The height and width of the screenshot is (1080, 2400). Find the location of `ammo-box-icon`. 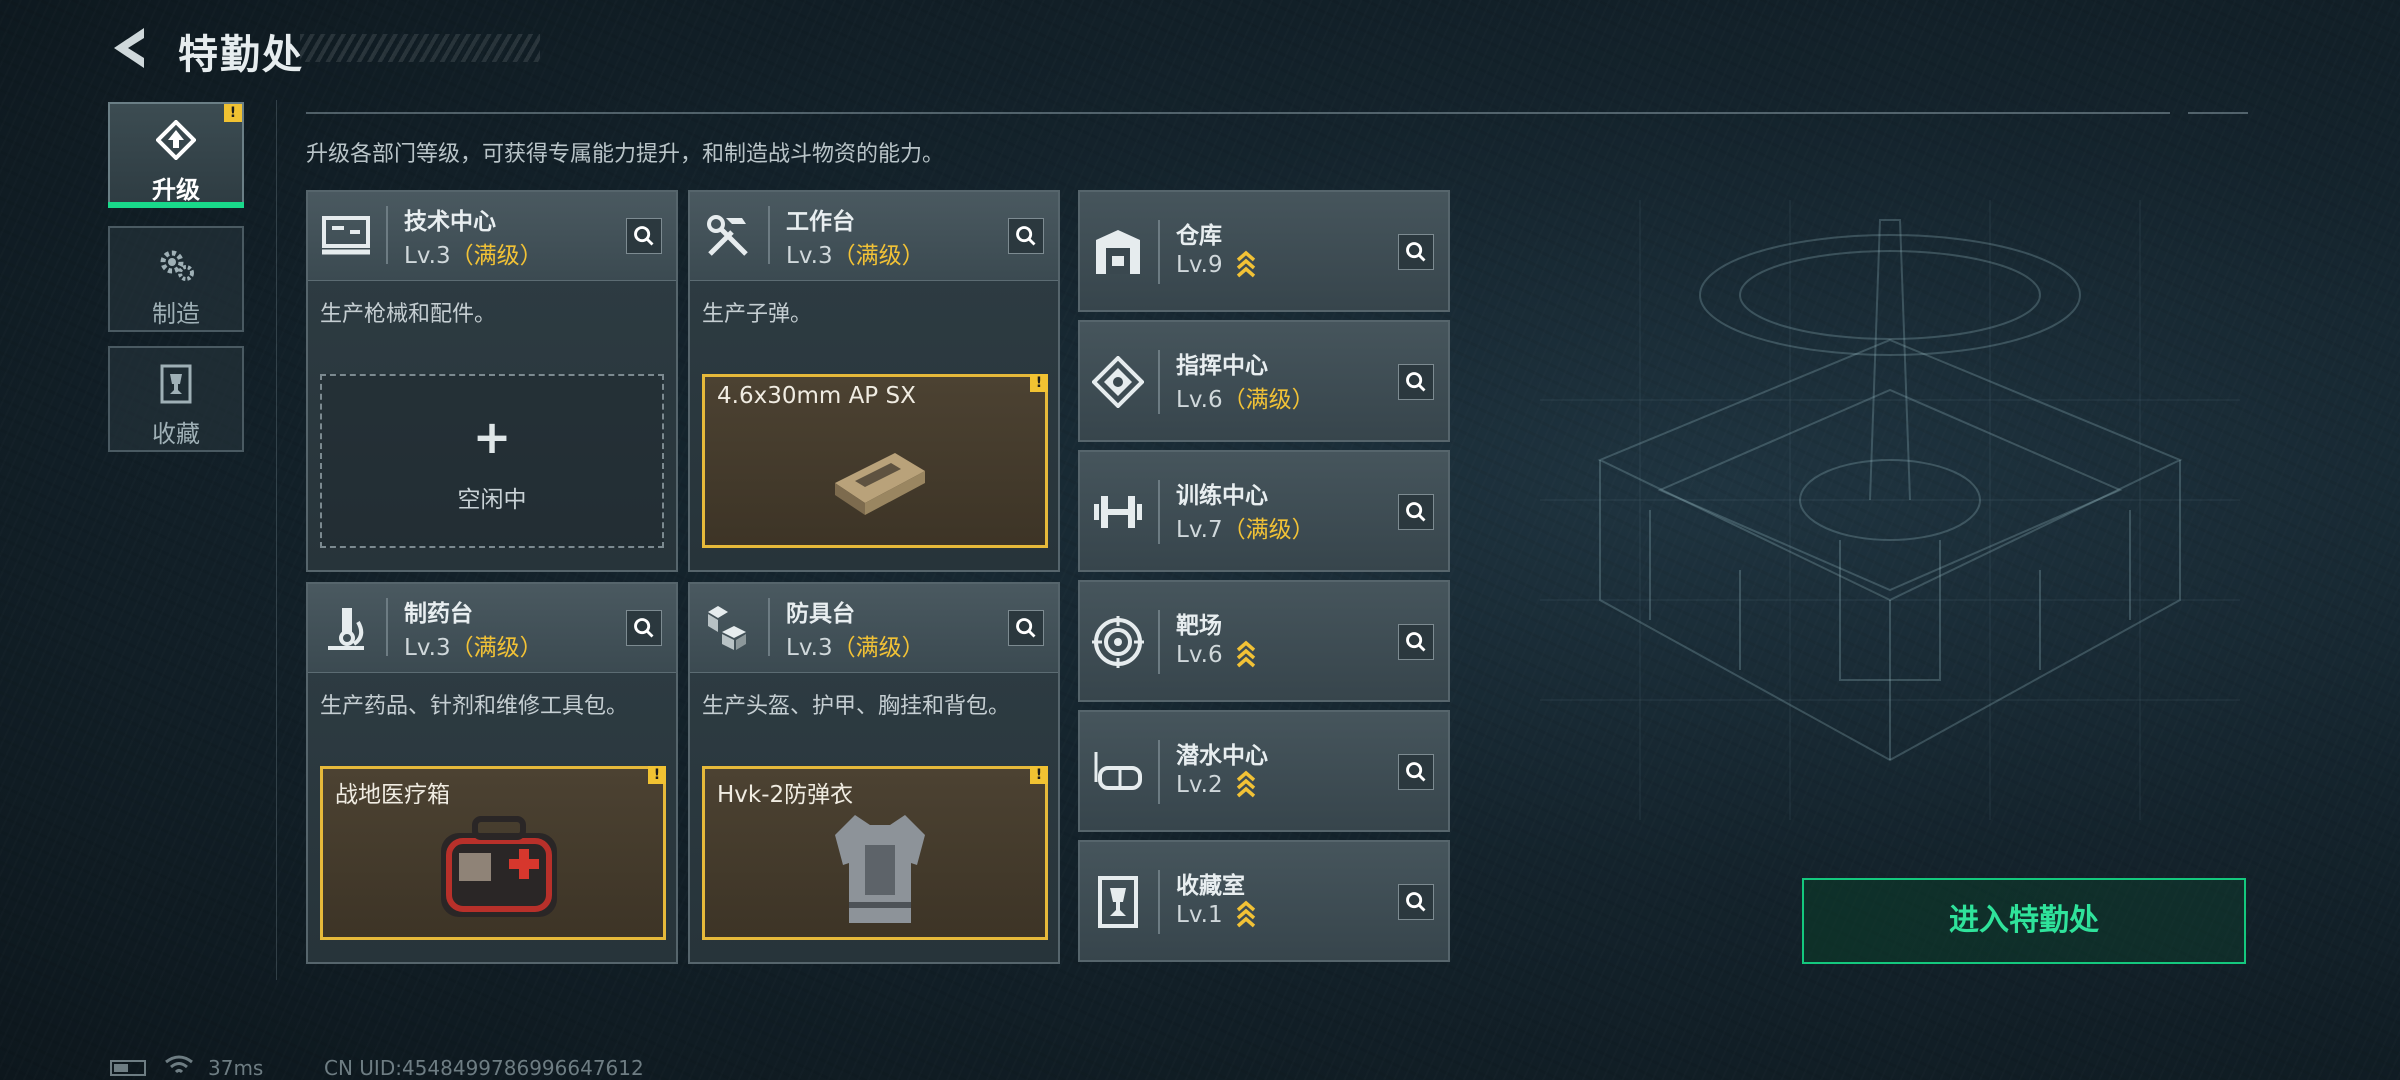

ammo-box-icon is located at coordinates (880, 484).